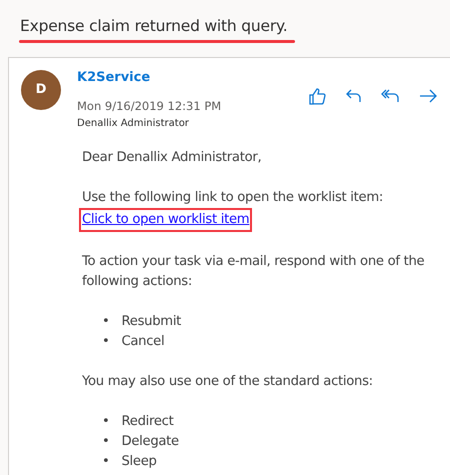 Image resolution: width=450 pixels, height=475 pixels. Describe the element at coordinates (254, 271) in the screenshot. I see `body-paragraph: To action your task via e-mail, respond with one of the following actions:` at that location.